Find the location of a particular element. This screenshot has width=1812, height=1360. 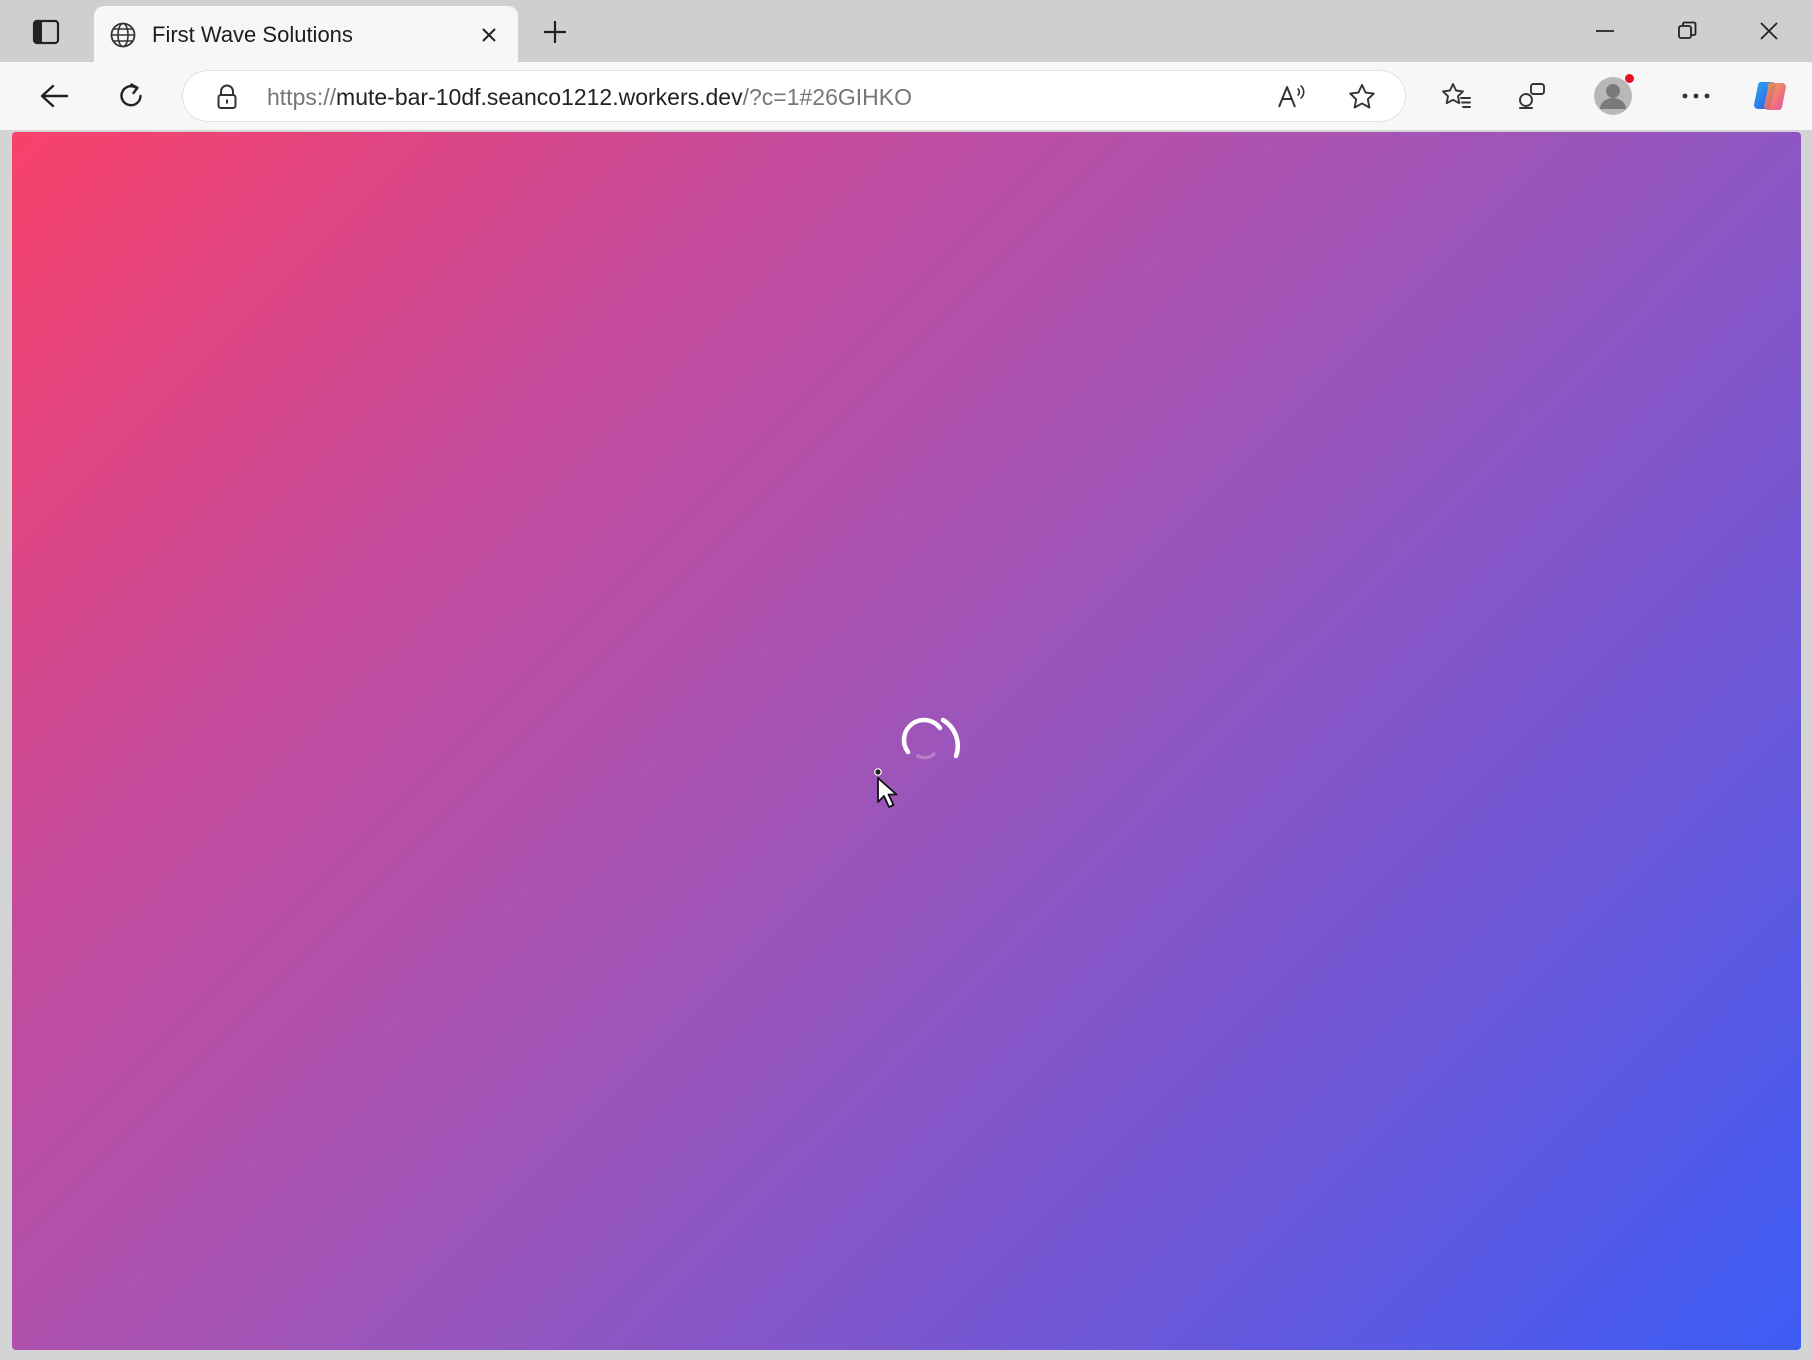

restore-button is located at coordinates (1687, 31).